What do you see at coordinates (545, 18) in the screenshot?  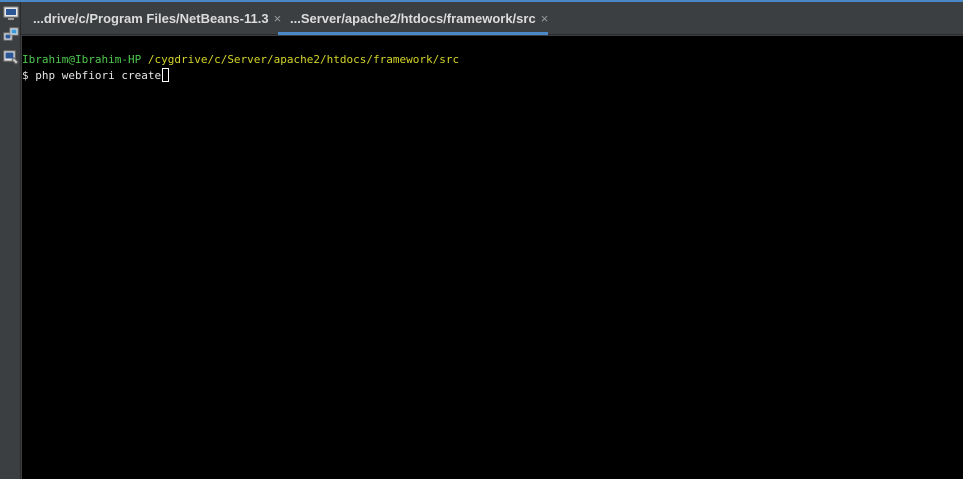 I see `close-icon: ×` at bounding box center [545, 18].